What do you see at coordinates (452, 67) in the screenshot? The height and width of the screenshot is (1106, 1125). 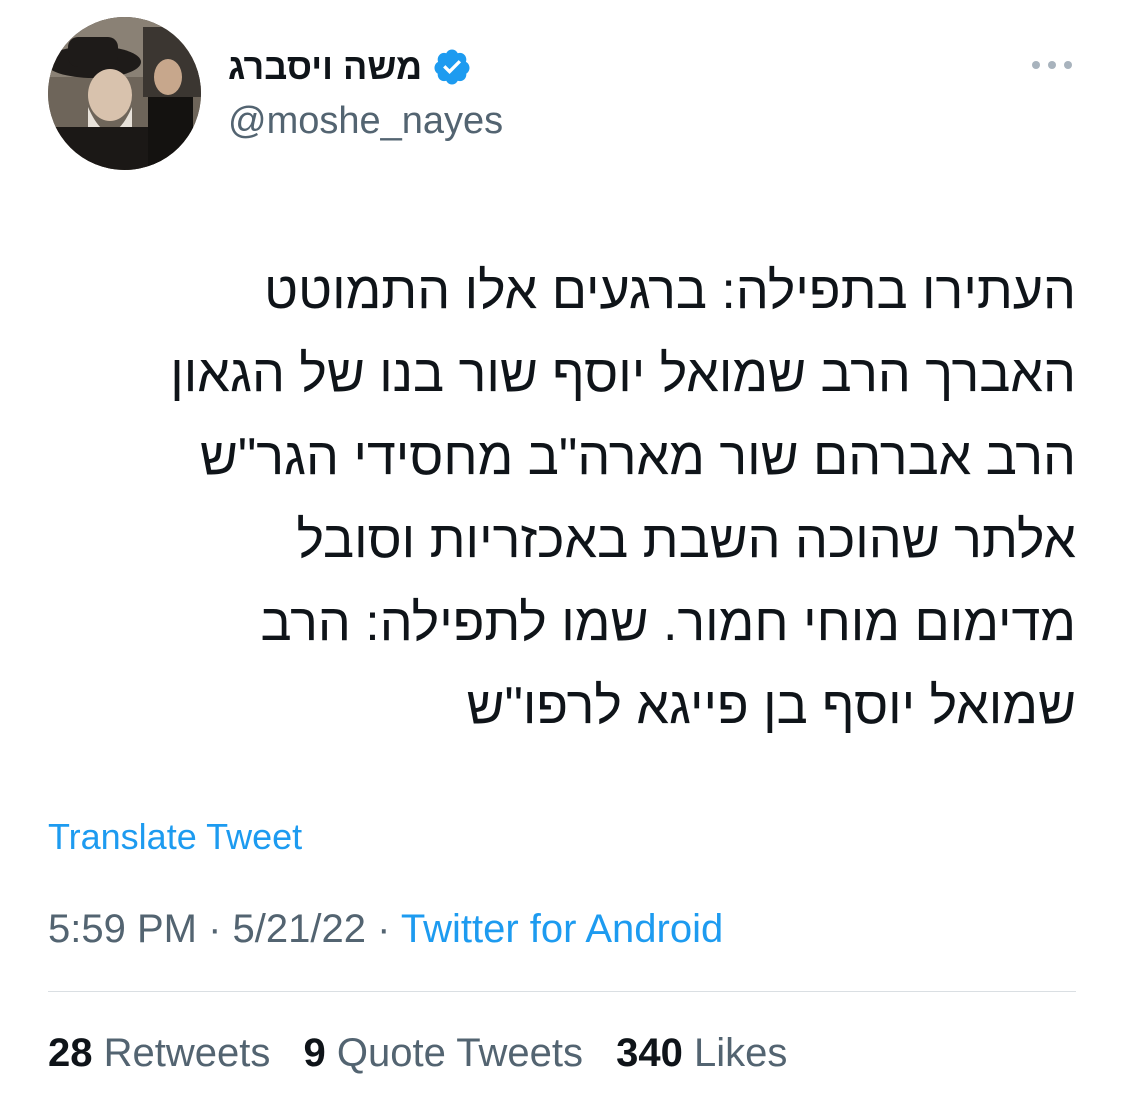 I see `verified-badge-icon` at bounding box center [452, 67].